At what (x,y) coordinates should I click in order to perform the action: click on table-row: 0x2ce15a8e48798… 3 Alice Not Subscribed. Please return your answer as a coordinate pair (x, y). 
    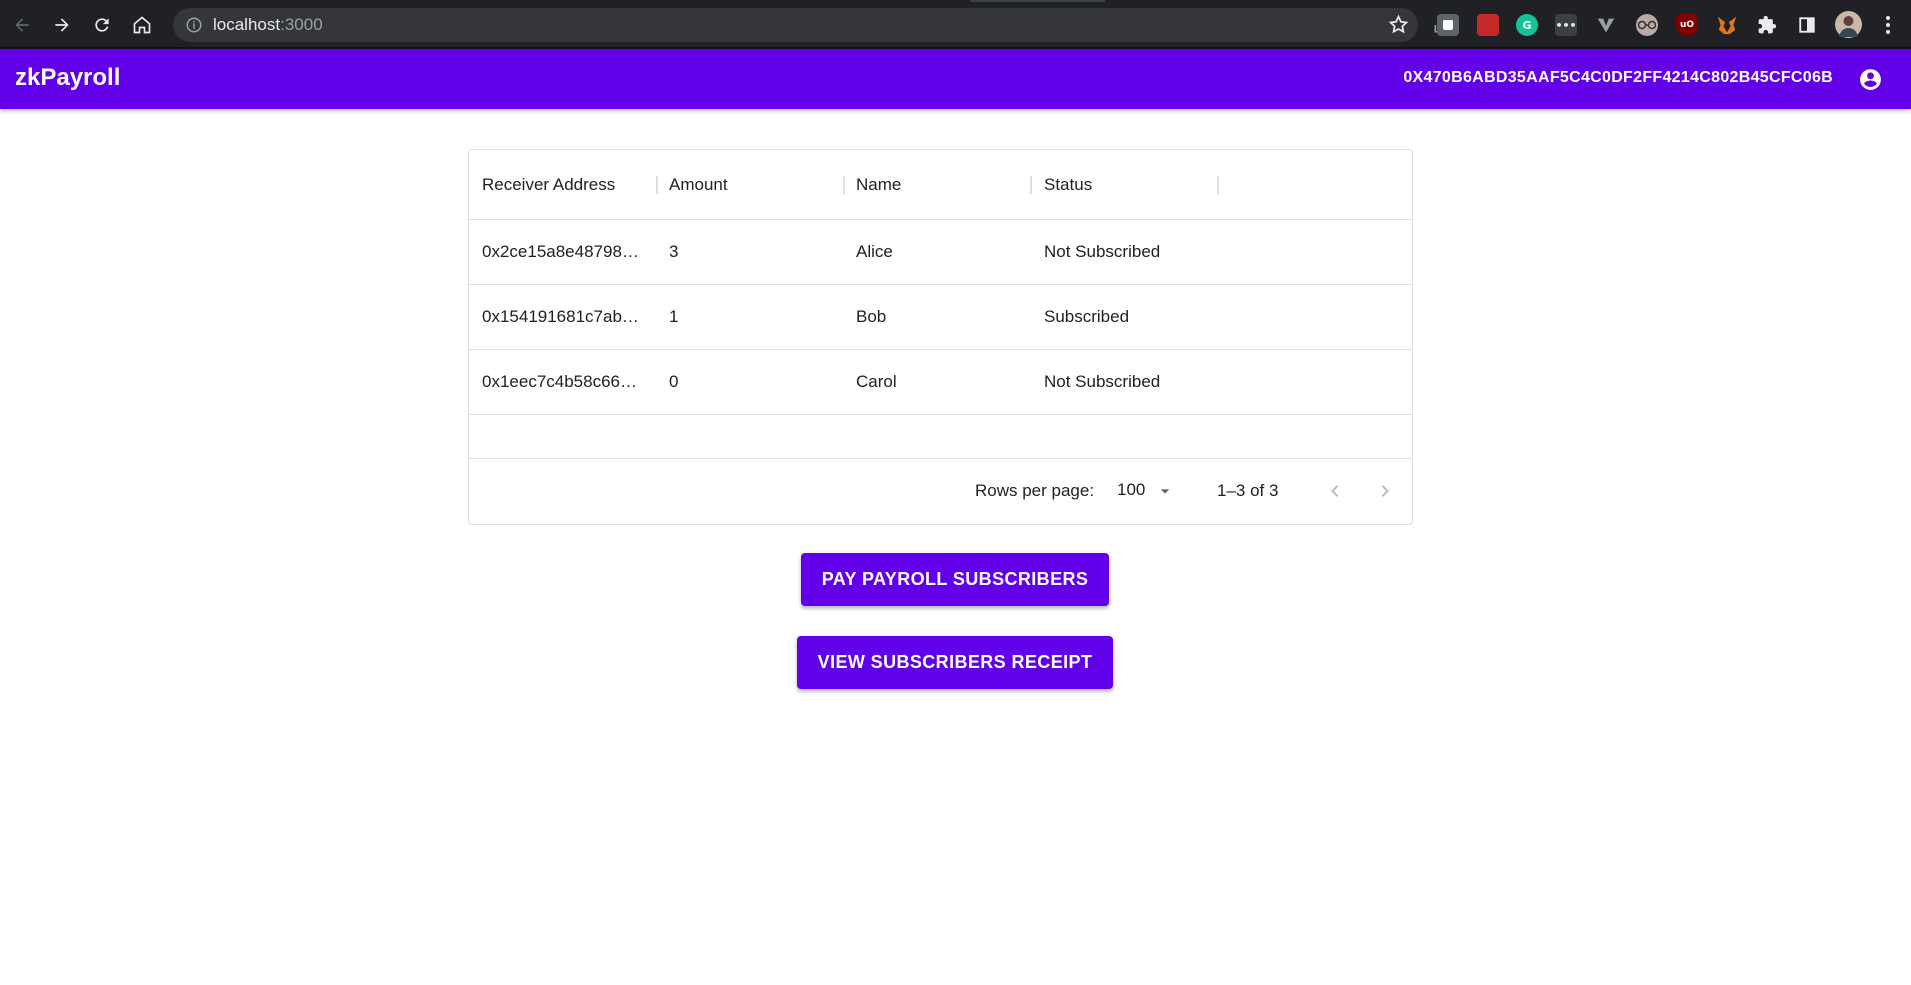
    Looking at the image, I should click on (940, 252).